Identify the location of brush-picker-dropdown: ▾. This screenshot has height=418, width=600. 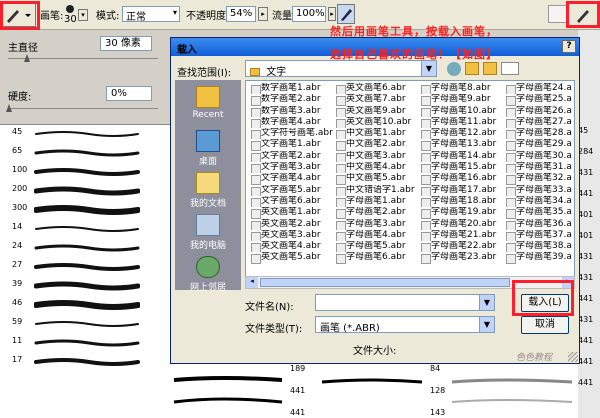
(83, 15).